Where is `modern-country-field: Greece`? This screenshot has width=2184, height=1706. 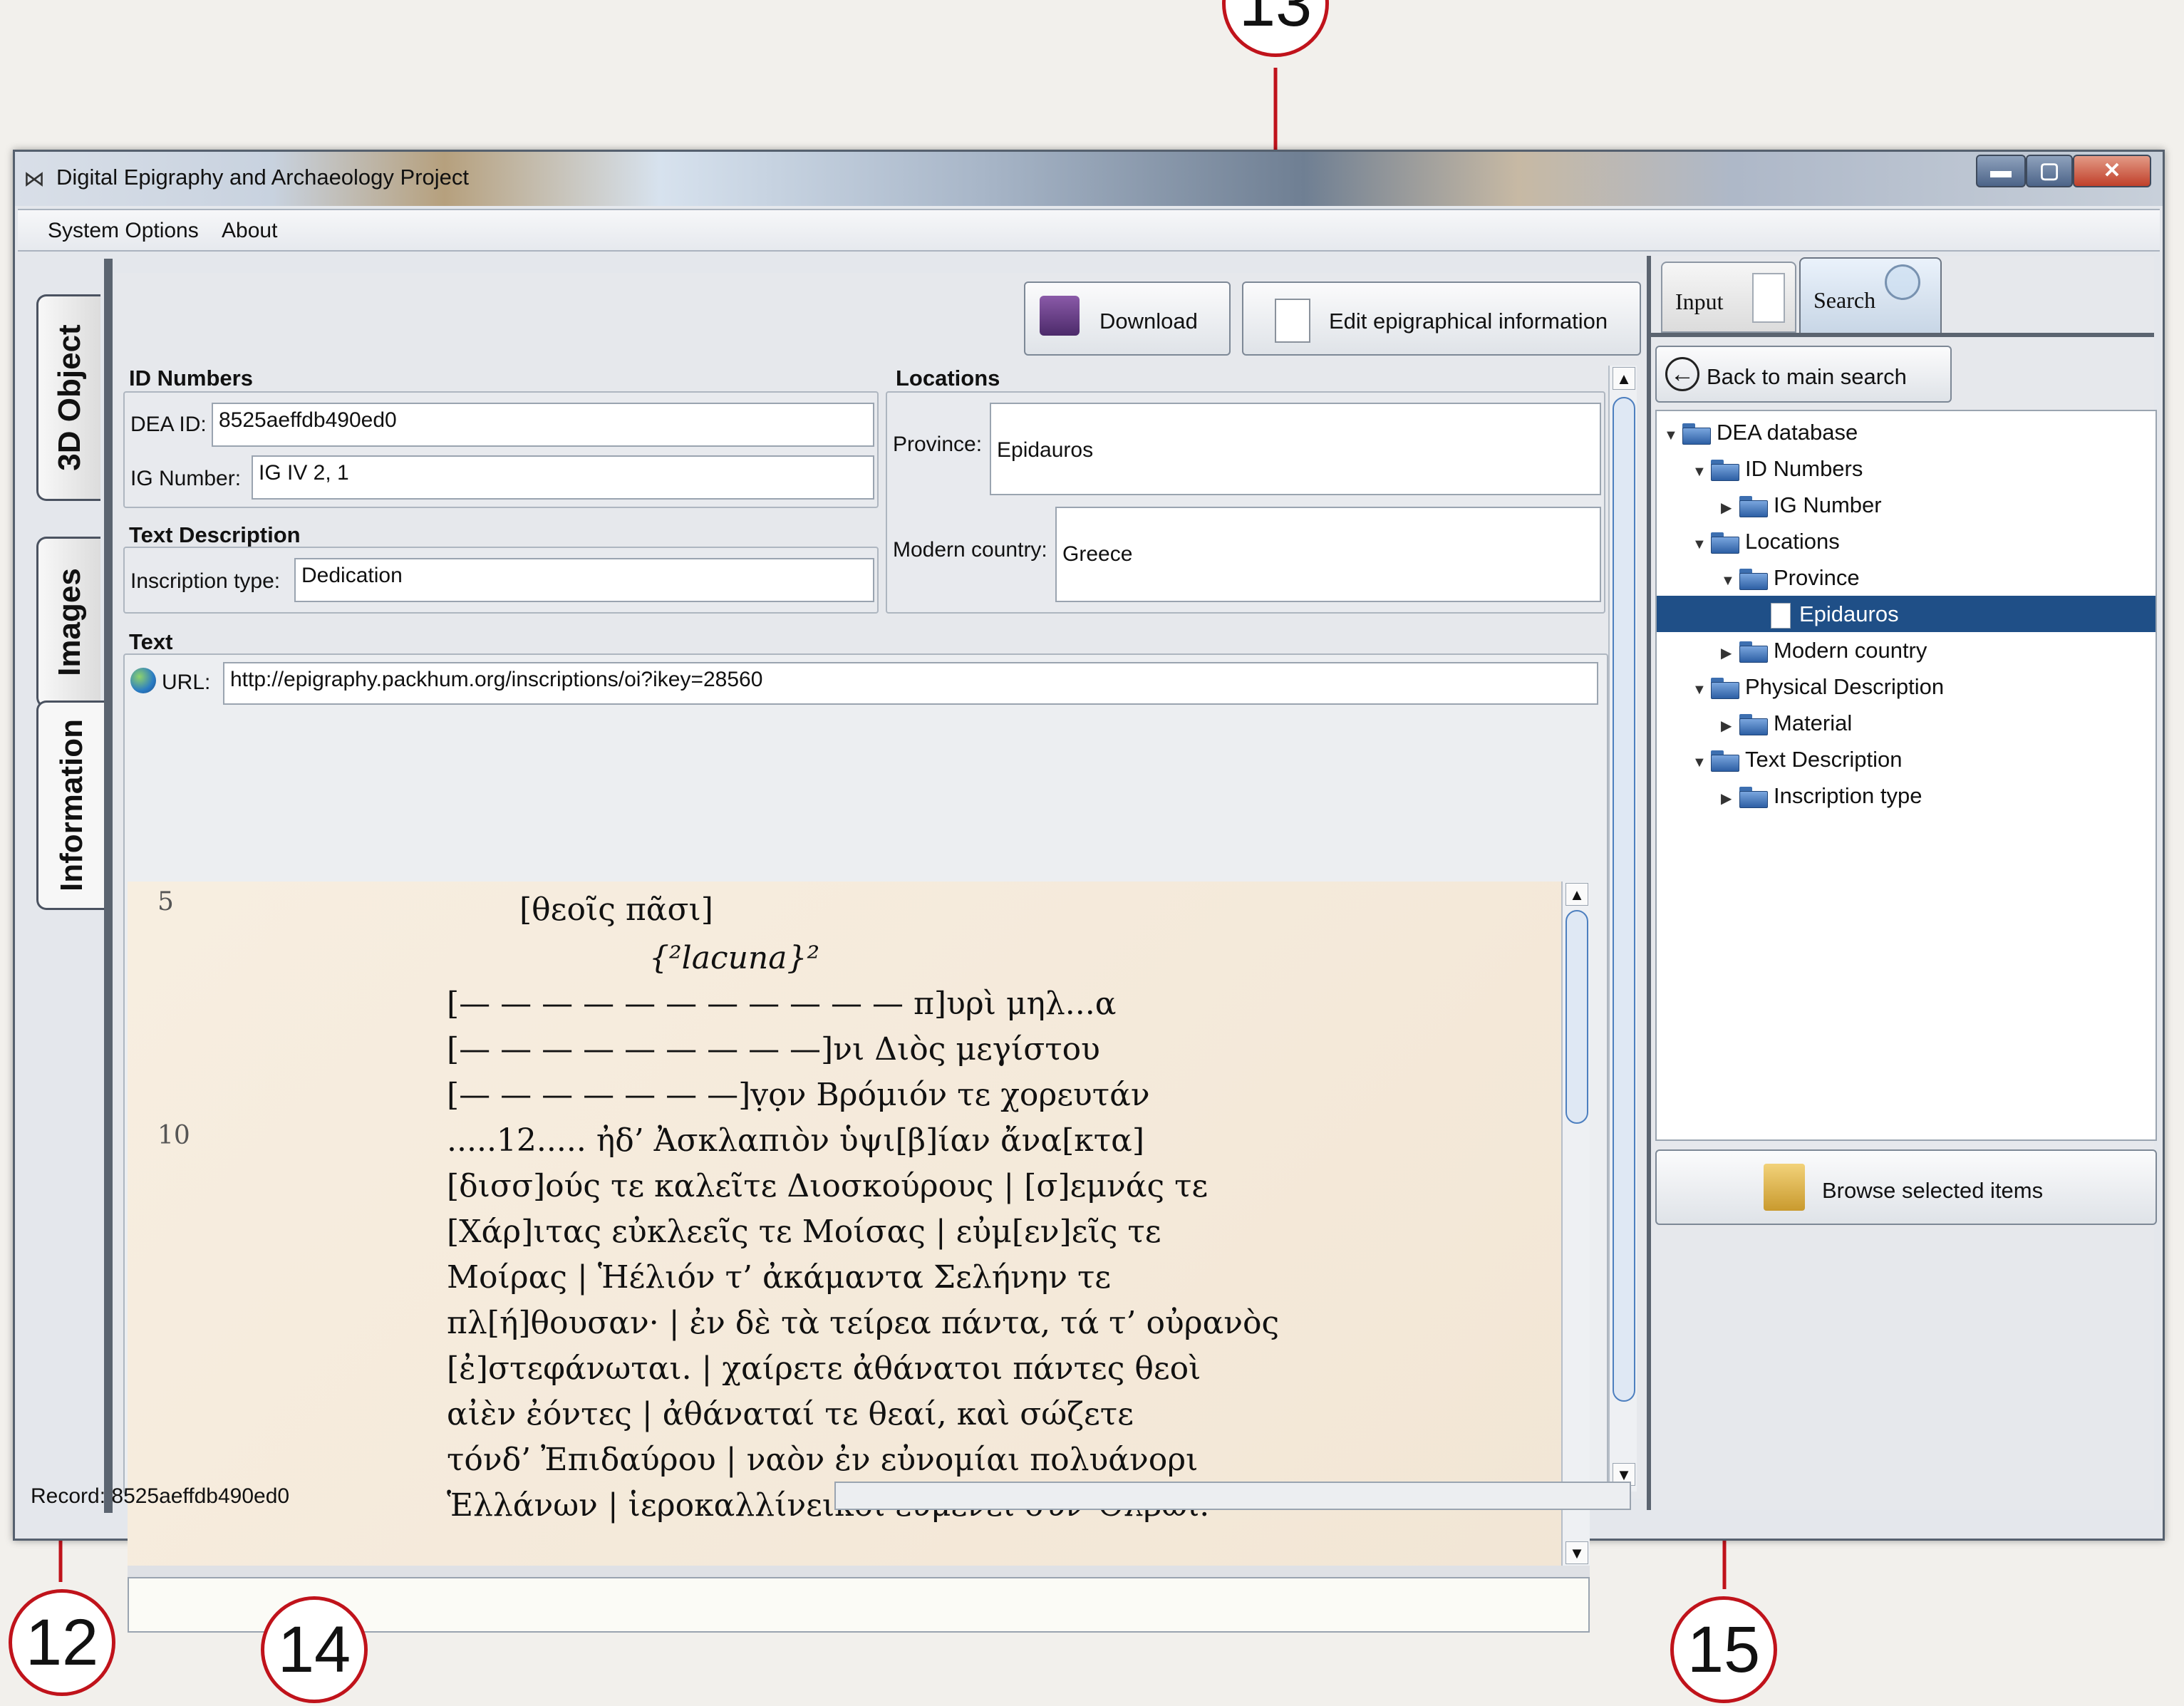 modern-country-field: Greece is located at coordinates (1328, 555).